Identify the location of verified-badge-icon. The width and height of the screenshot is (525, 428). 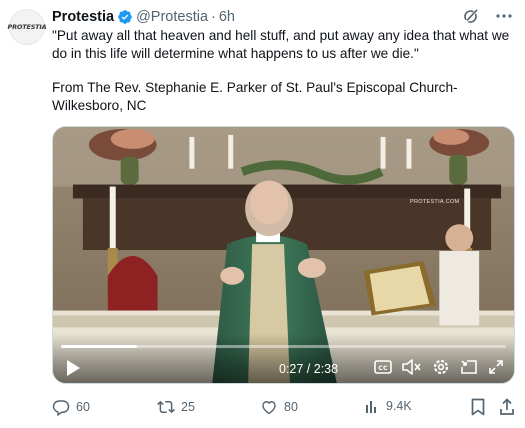
(125, 17).